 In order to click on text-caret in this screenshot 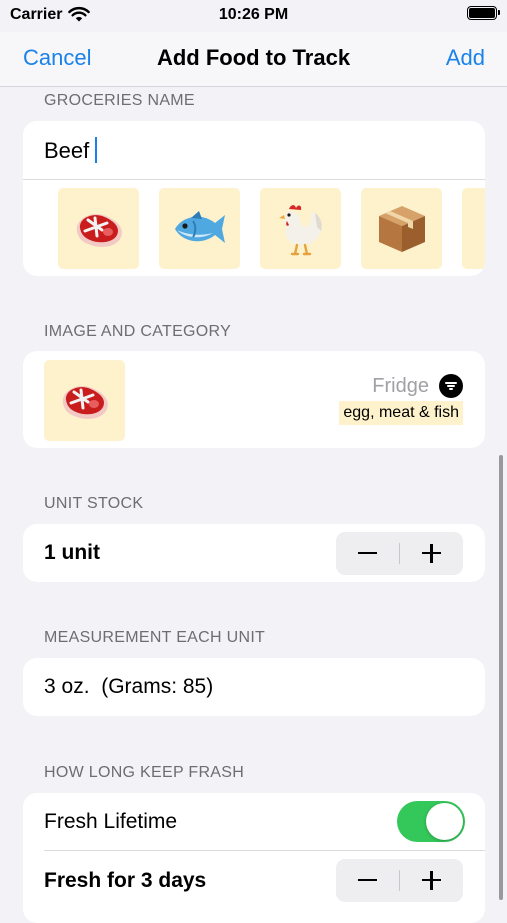, I will do `click(96, 150)`.